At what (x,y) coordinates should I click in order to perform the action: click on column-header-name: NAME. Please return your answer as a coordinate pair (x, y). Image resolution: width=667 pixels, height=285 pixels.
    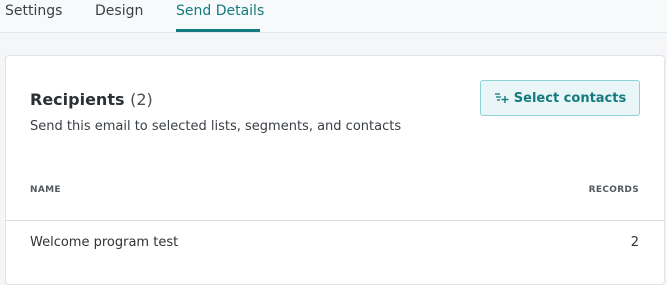
    Looking at the image, I should click on (45, 190).